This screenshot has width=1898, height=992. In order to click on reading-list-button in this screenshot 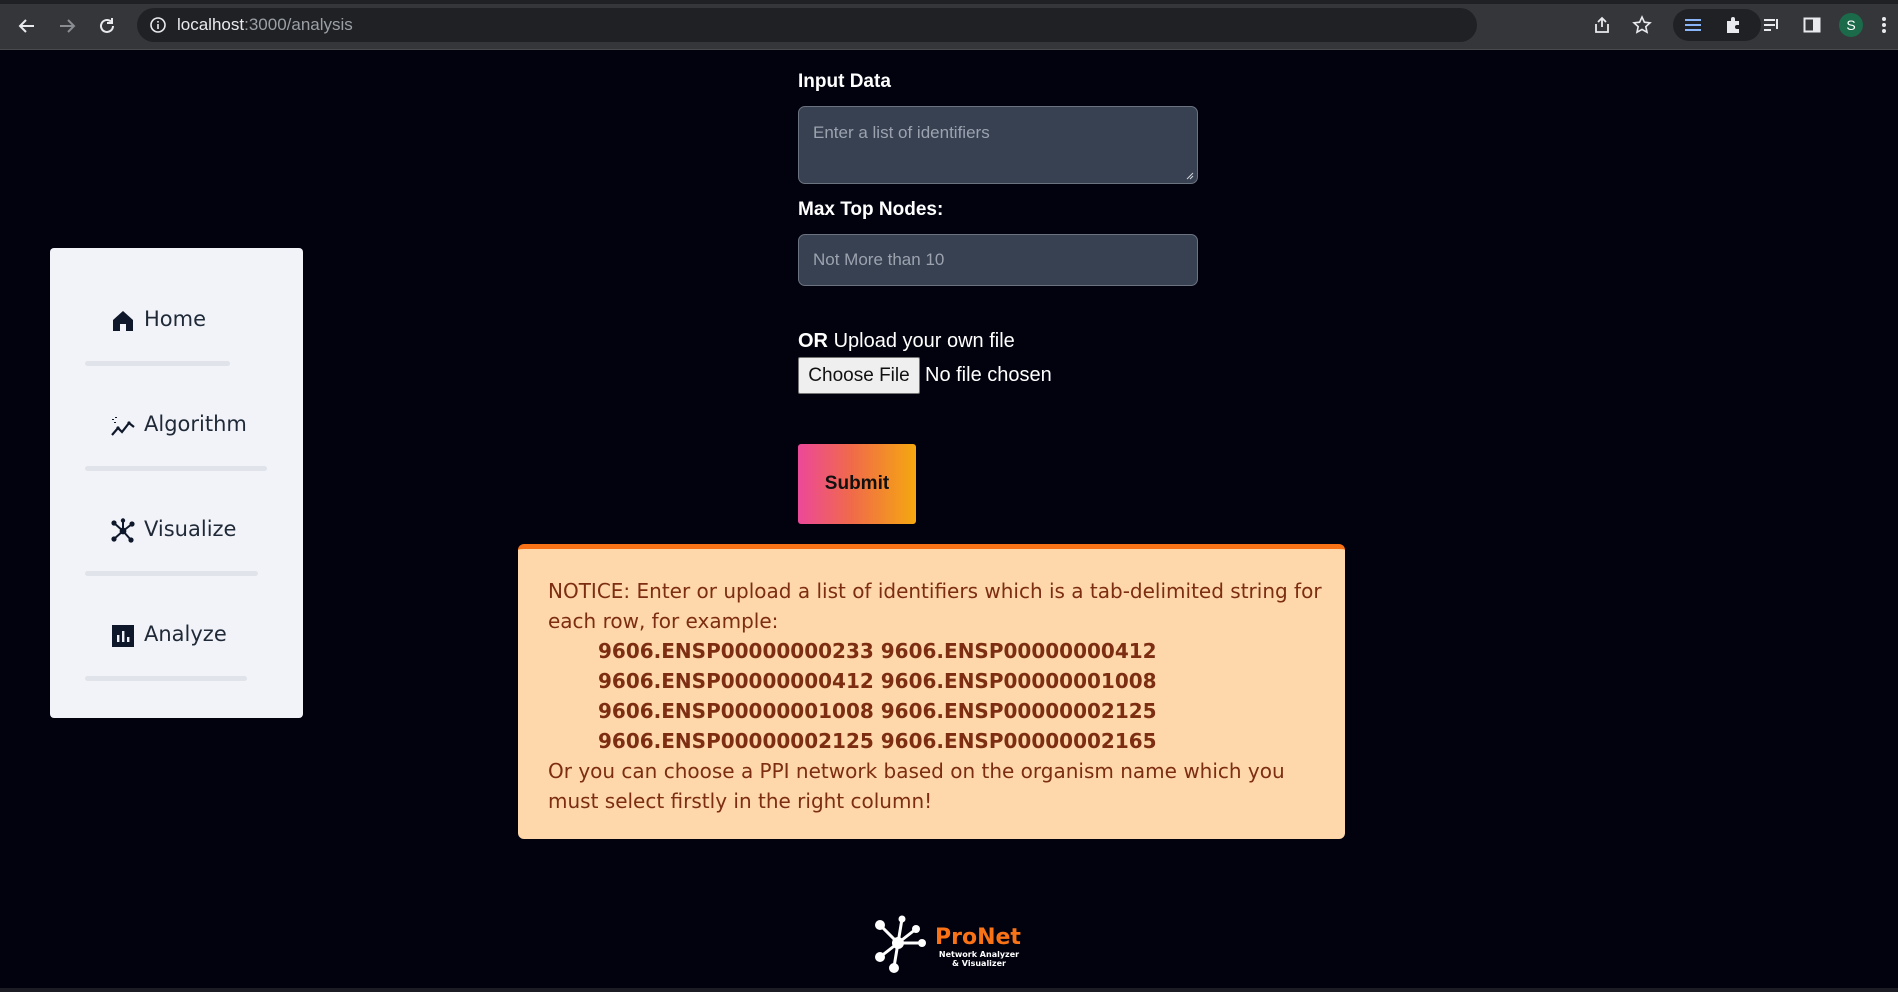, I will do `click(1772, 25)`.